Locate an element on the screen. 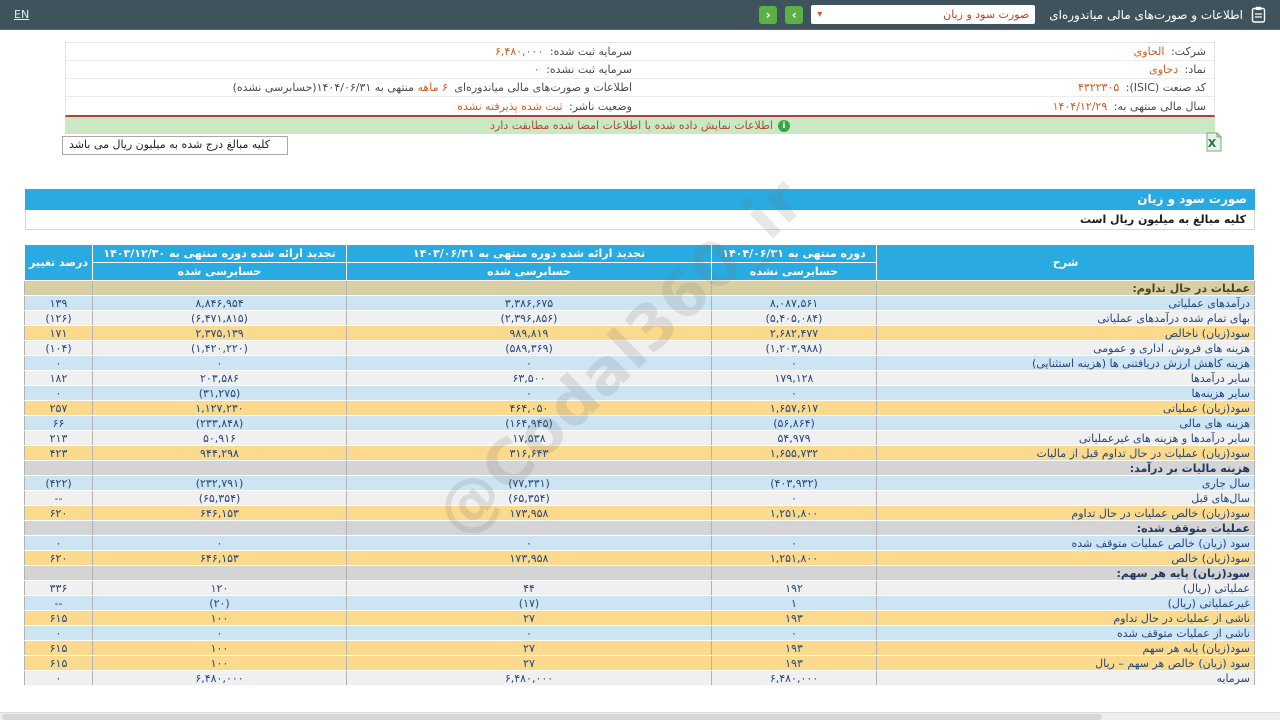 The width and height of the screenshot is (1280, 720). report-type-selected-value: صورت سود و زیان is located at coordinates (986, 14).